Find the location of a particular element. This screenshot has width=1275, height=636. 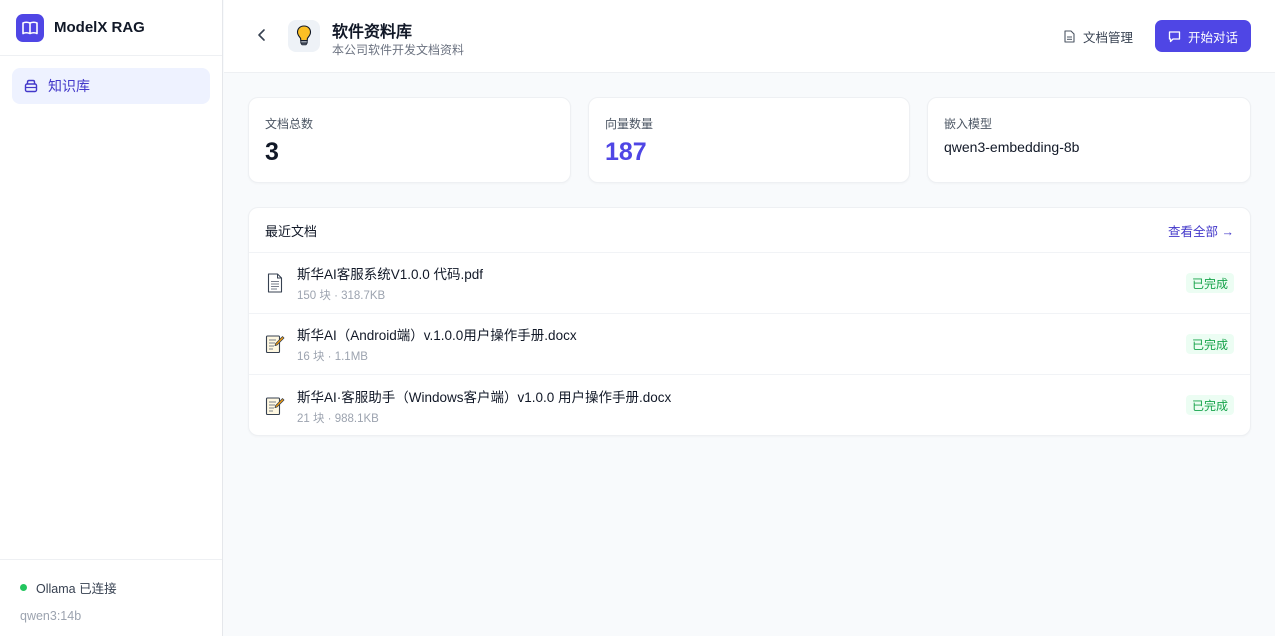

stat-label: 嵌入模型 is located at coordinates (968, 124).